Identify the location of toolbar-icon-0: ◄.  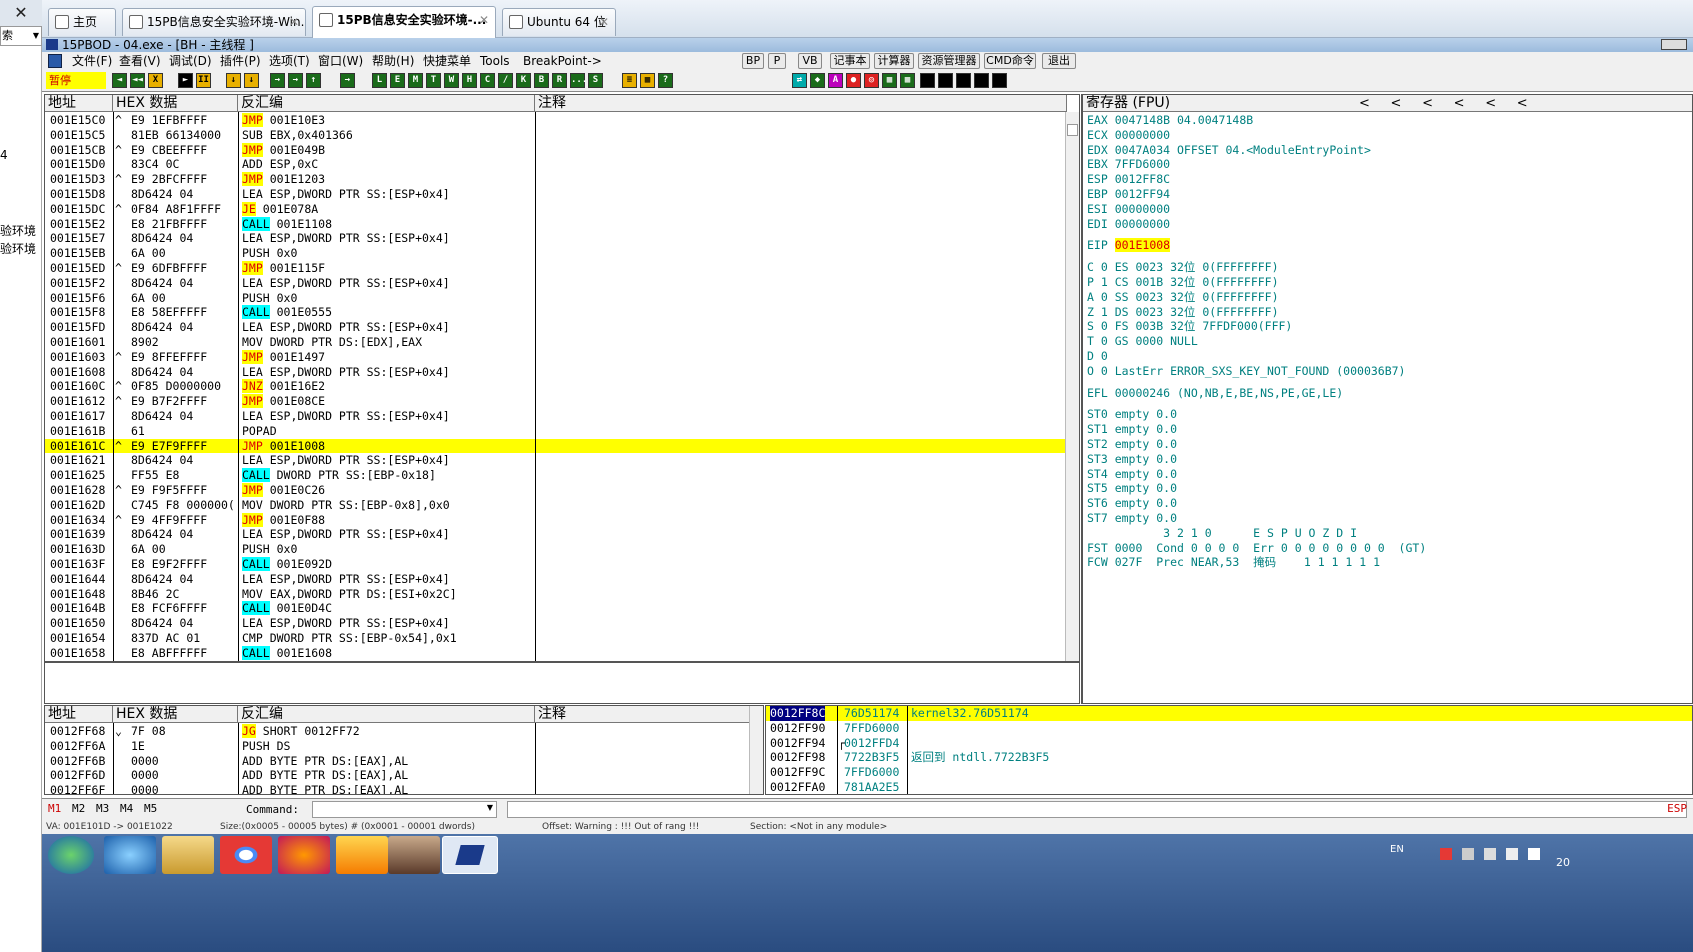
(119, 80).